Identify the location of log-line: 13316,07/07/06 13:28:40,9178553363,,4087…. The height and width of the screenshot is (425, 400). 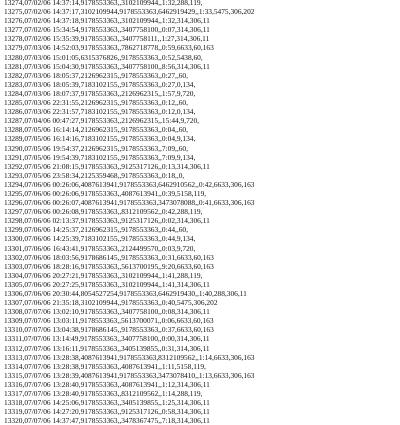
(107, 384).